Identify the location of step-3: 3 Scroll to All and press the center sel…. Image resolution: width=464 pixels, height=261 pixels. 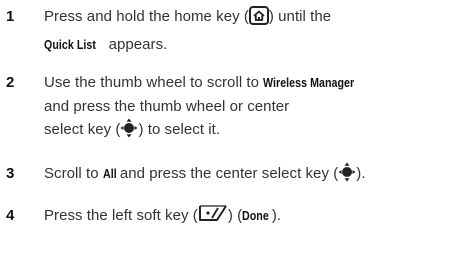
(231, 176).